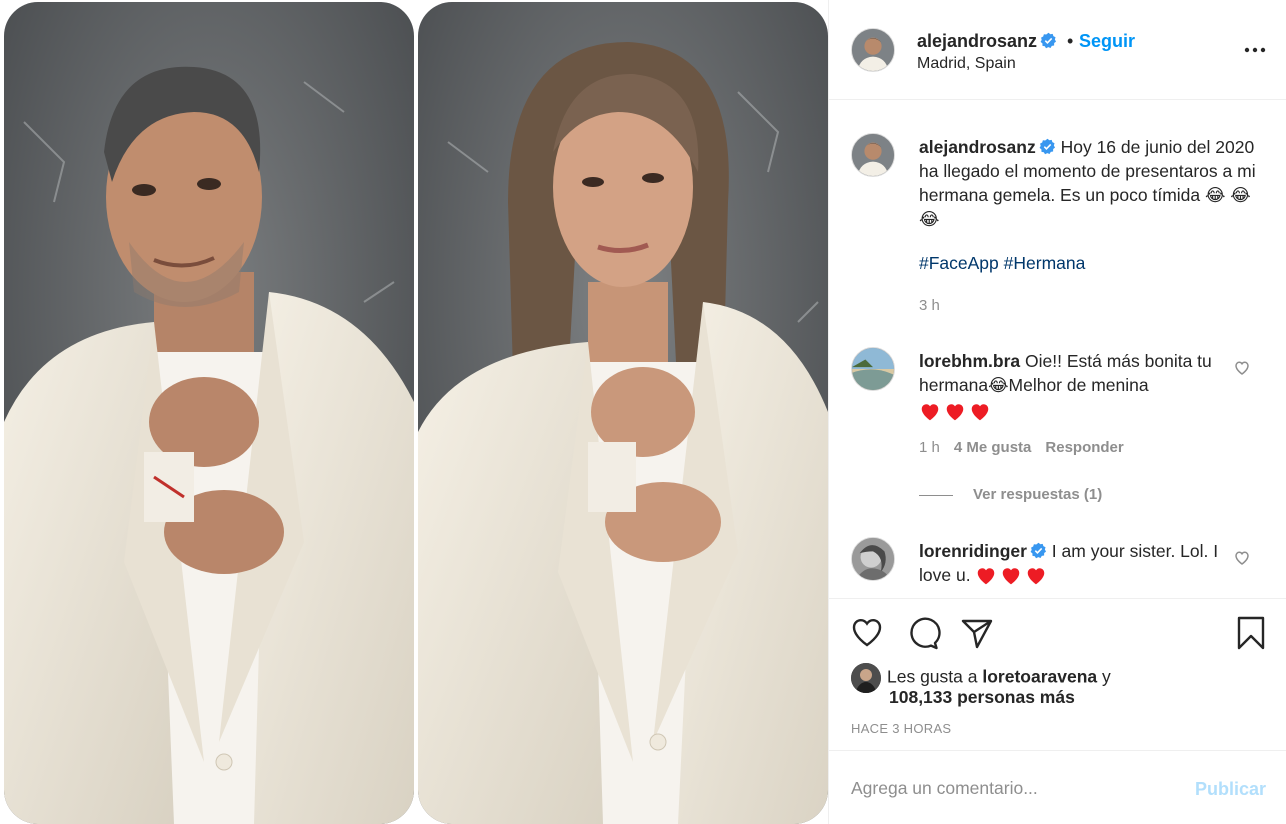 The image size is (1286, 824). I want to click on likes-count-row: 108,133 personas más, so click(982, 697).